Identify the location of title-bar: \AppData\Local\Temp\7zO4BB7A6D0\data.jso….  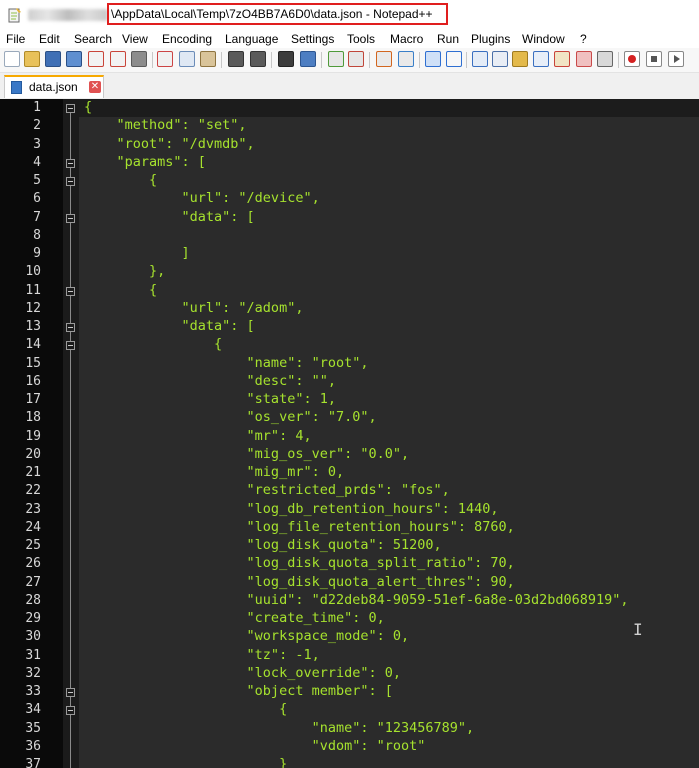
(349, 15).